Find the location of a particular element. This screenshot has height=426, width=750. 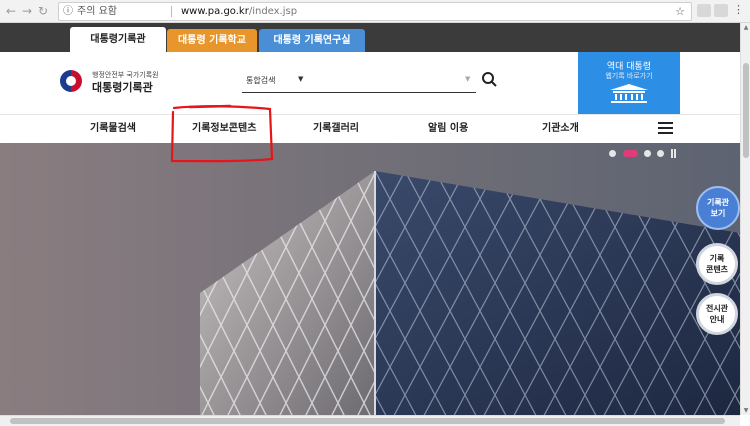

bookmark-star-icon: ☆ is located at coordinates (680, 11).